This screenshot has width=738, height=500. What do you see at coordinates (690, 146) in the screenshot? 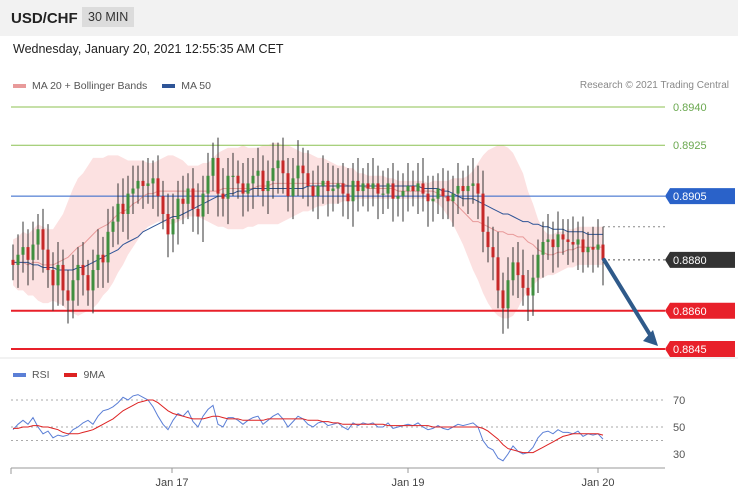
I see `level-tag-text: 0.8925` at bounding box center [690, 146].